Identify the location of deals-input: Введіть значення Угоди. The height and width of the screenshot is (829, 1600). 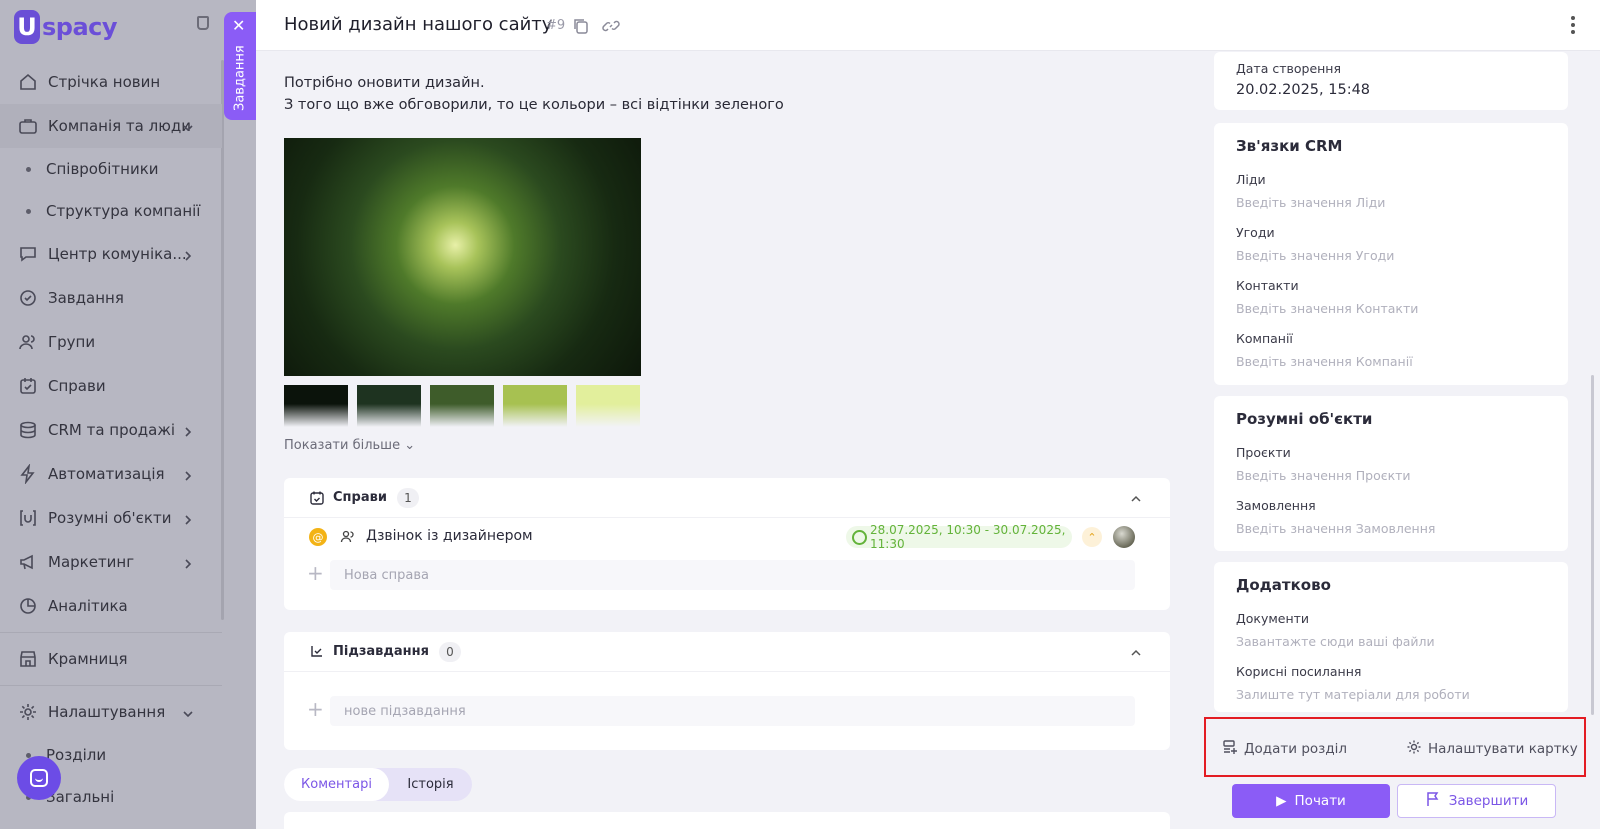
(1315, 255).